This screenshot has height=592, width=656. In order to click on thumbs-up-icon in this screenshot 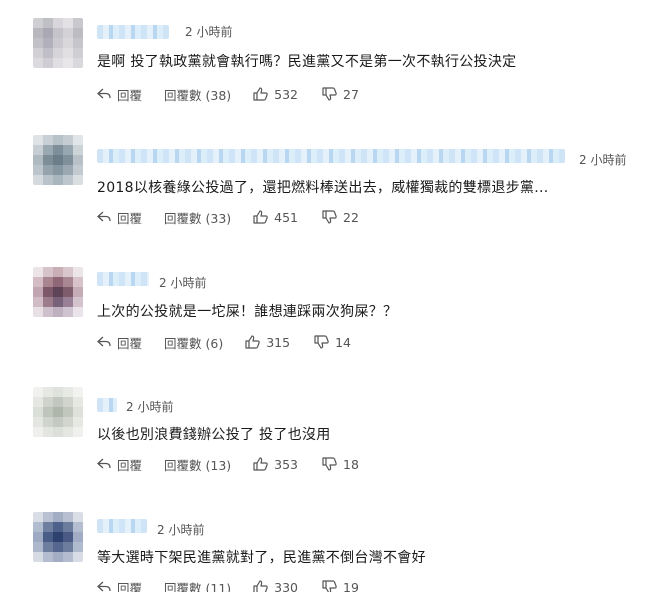, I will do `click(260, 217)`.